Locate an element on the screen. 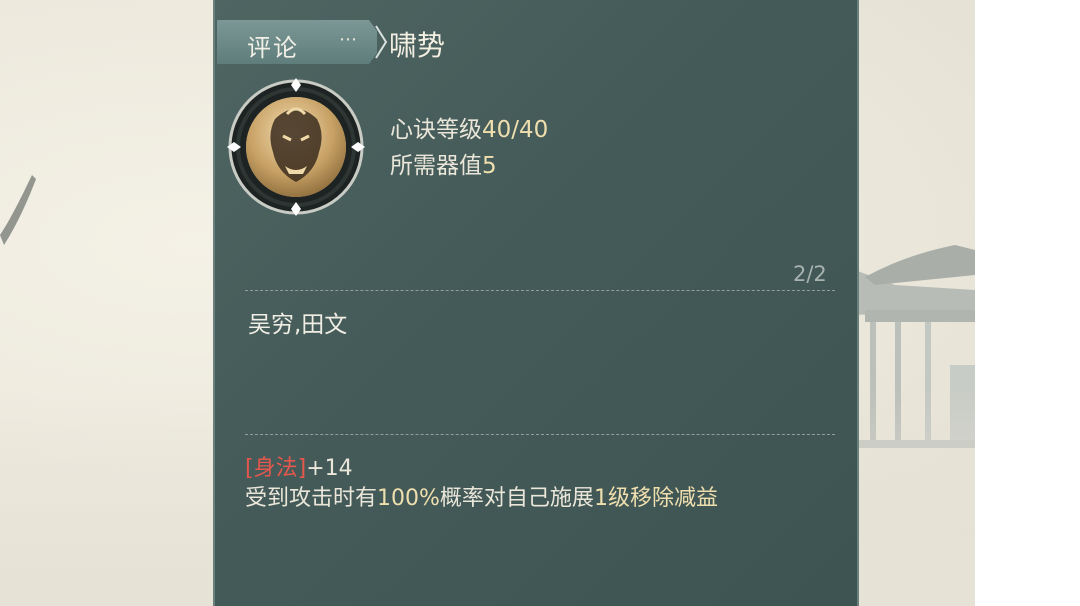 The height and width of the screenshot is (606, 1080). ellipsis-icon: ⋯ is located at coordinates (348, 39).